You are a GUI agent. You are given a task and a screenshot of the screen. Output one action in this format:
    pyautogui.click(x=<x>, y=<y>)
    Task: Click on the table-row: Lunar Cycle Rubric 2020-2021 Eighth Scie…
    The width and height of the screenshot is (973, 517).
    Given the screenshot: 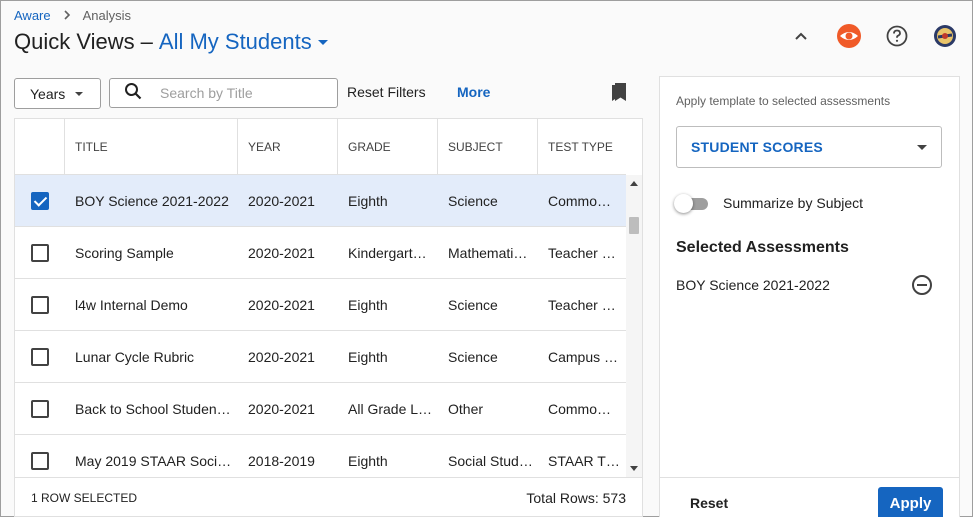 What is the action you would take?
    pyautogui.click(x=320, y=357)
    